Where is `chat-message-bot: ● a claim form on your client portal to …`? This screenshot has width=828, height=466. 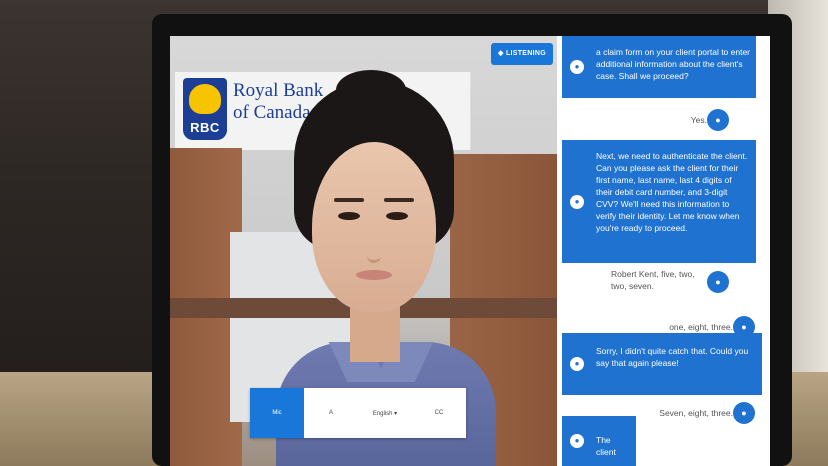 chat-message-bot: ● a claim form on your client portal to … is located at coordinates (659, 67).